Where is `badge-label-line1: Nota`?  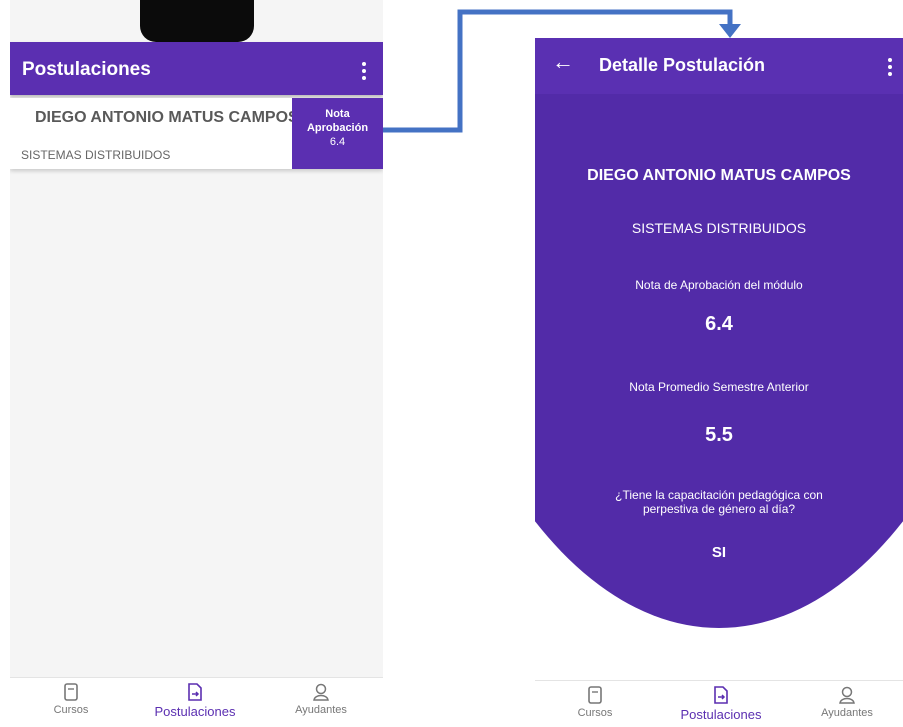
badge-label-line1: Nota is located at coordinates (337, 114).